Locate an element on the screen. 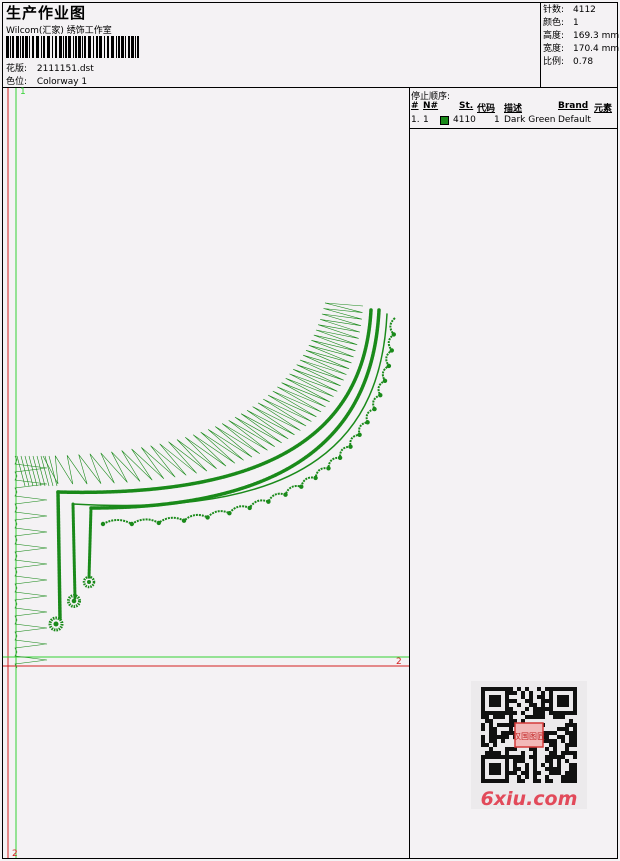 The height and width of the screenshot is (861, 620). stat-value: 1 is located at coordinates (576, 23).